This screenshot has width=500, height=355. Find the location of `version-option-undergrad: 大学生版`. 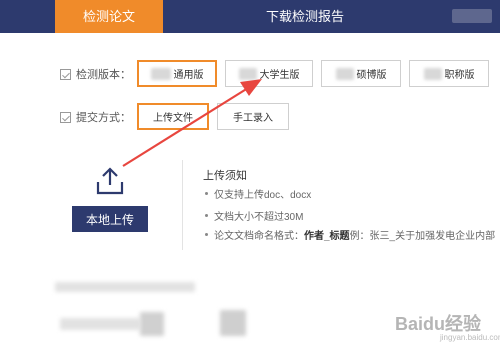

version-option-undergrad: 大学生版 is located at coordinates (269, 73).